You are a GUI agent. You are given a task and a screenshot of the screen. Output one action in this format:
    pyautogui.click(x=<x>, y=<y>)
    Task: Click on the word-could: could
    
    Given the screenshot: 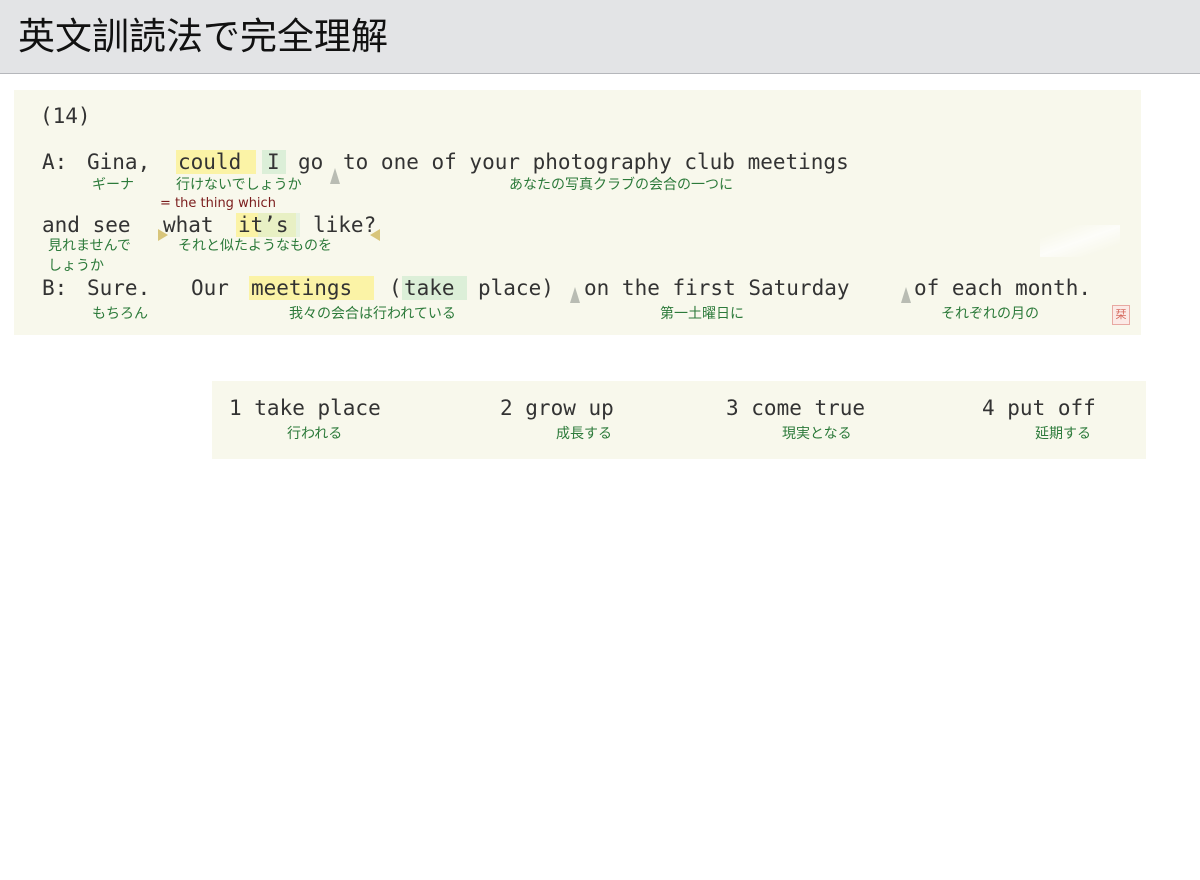 What is the action you would take?
    pyautogui.click(x=210, y=162)
    